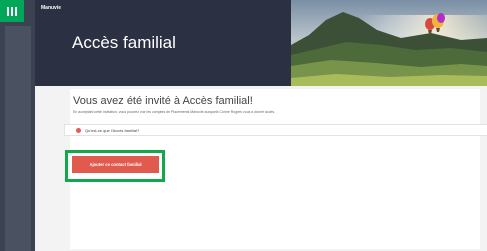 The height and width of the screenshot is (251, 487). I want to click on brand-label: Manuvie, so click(51, 8).